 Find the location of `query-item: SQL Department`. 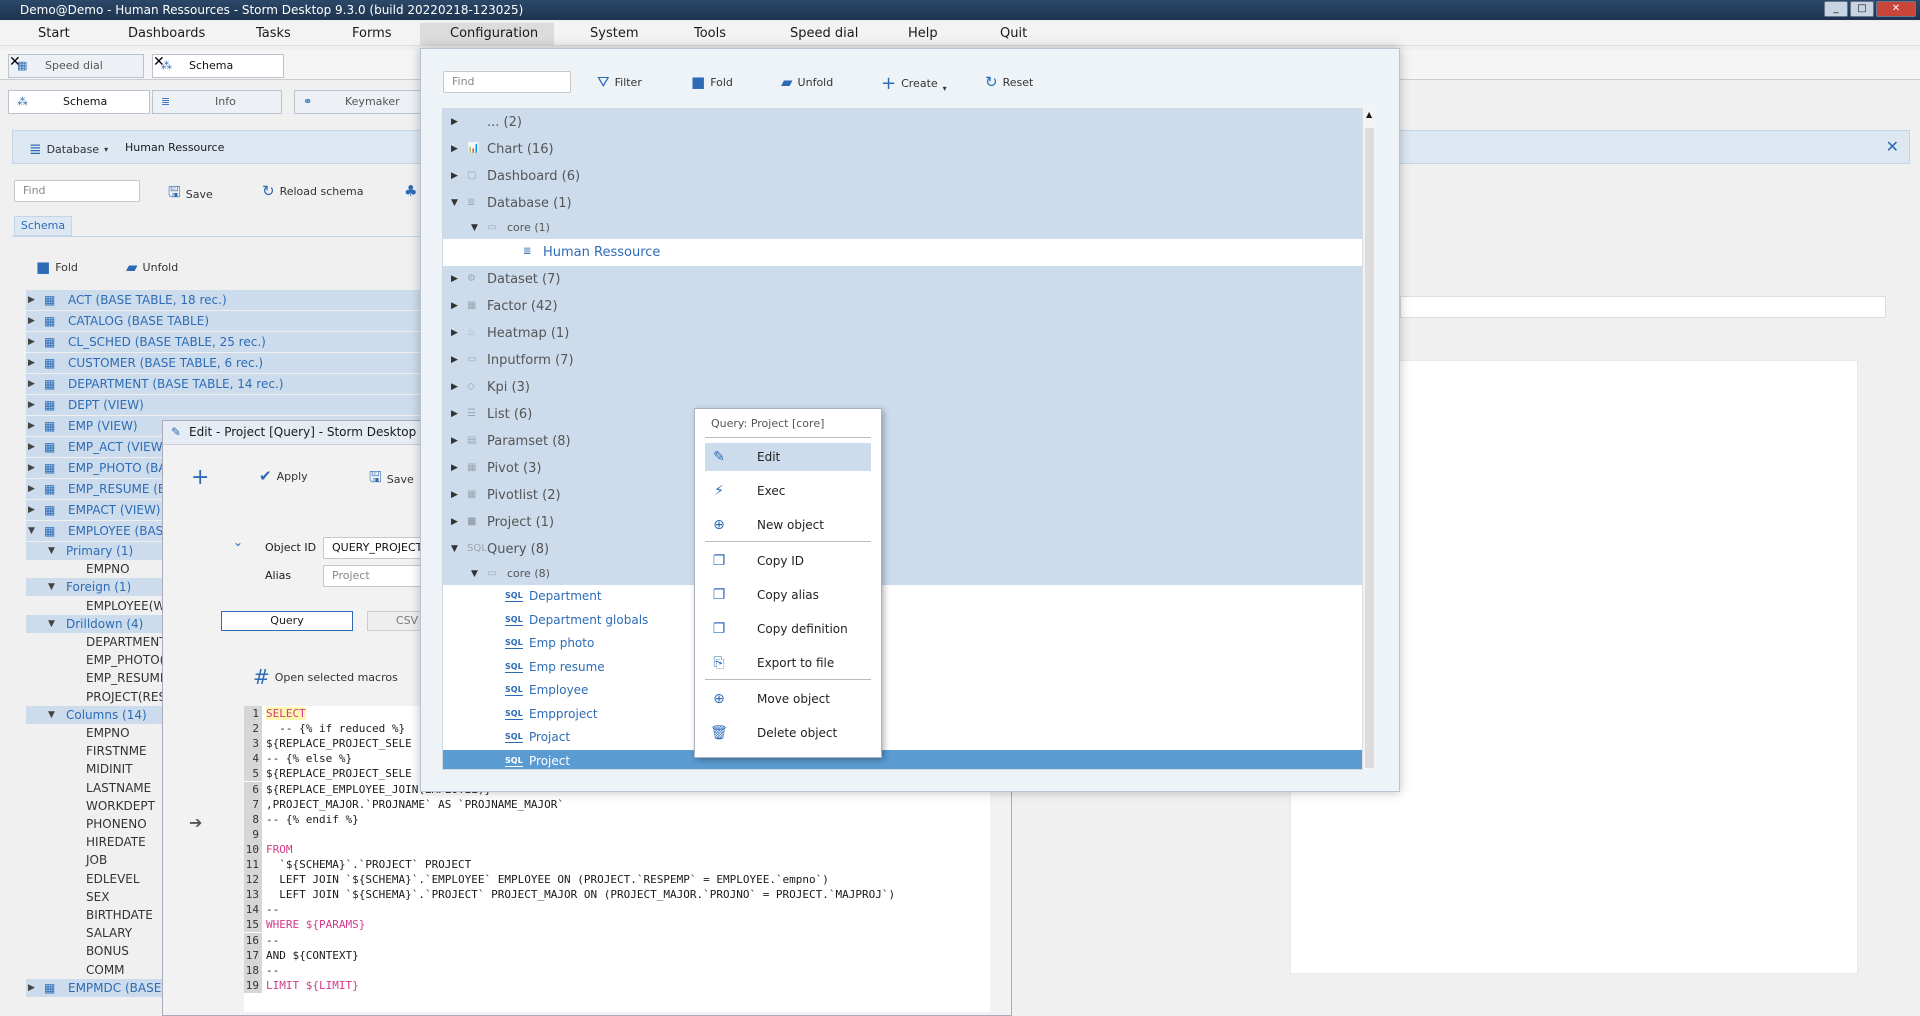

query-item: SQL Department is located at coordinates (903, 596).